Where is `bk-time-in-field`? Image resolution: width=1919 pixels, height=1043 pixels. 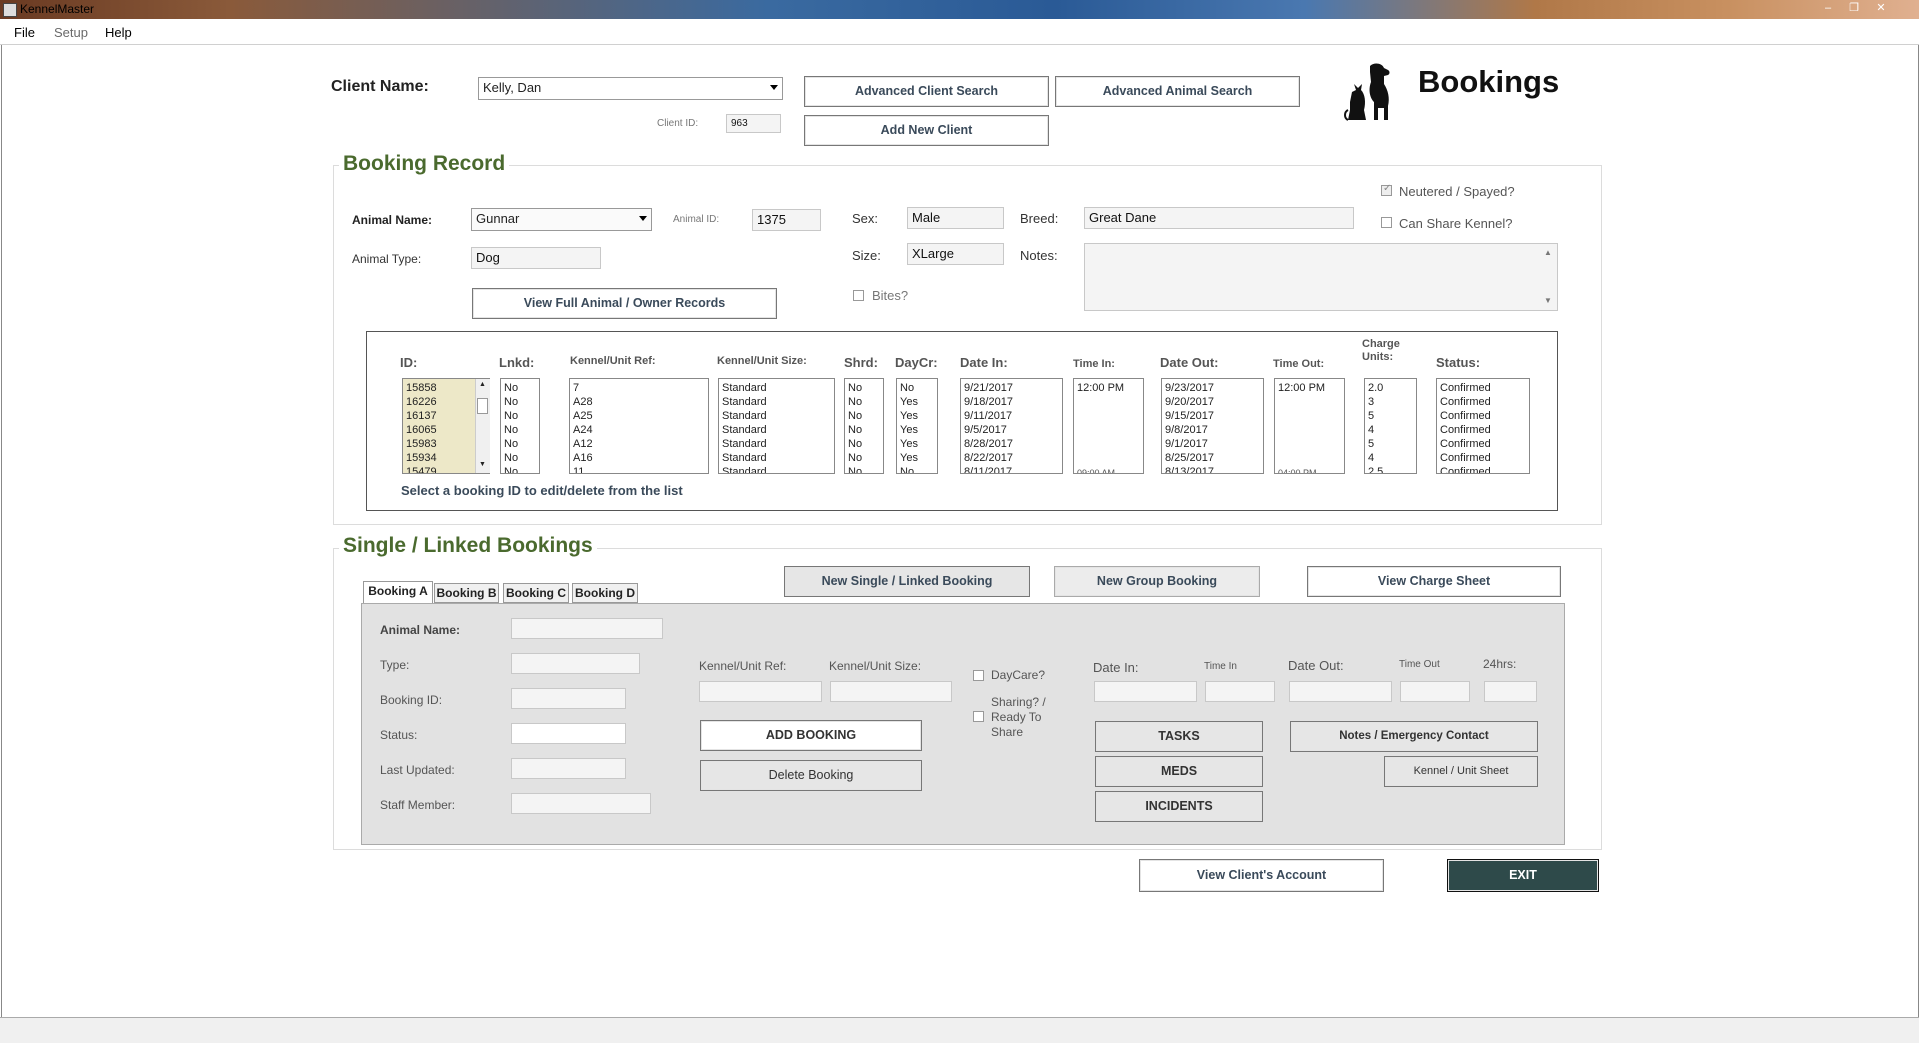 bk-time-in-field is located at coordinates (1240, 691).